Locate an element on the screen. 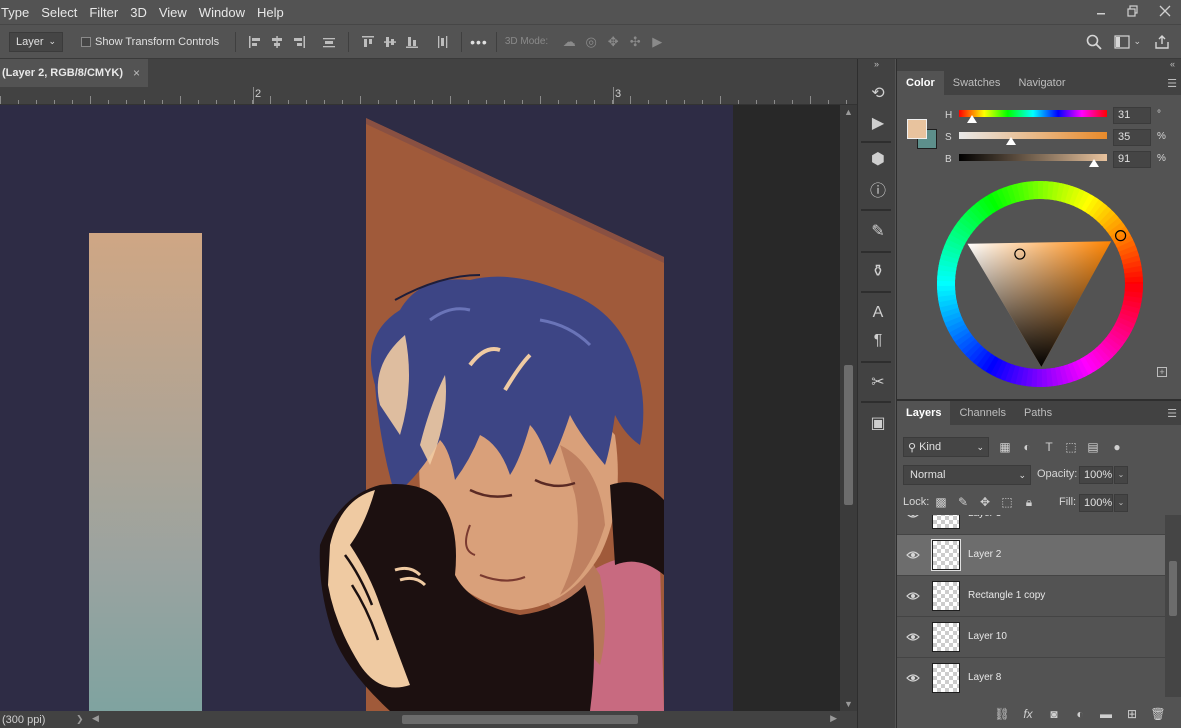 The image size is (1181, 728). scroll-left-icon: ◀ is located at coordinates (95, 718).